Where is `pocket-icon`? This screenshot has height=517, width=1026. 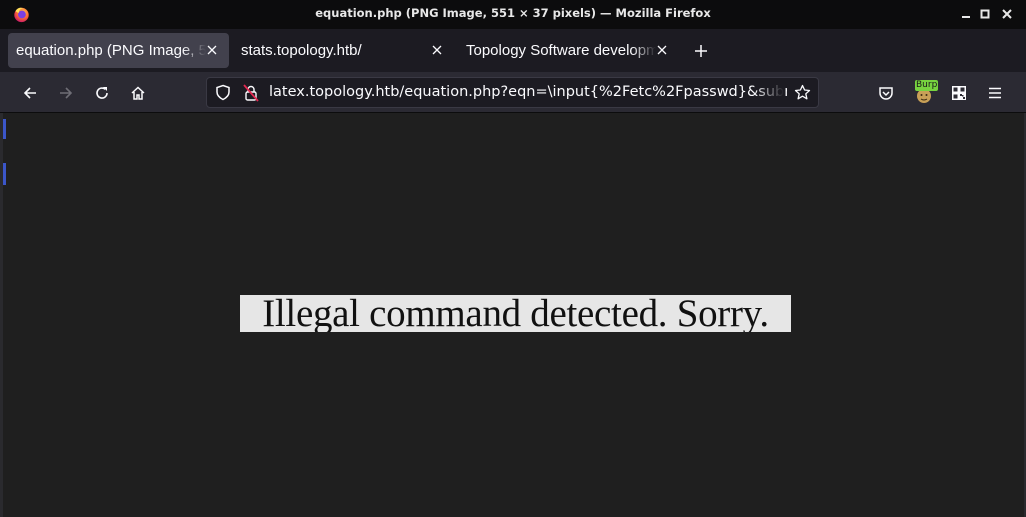 pocket-icon is located at coordinates (886, 93).